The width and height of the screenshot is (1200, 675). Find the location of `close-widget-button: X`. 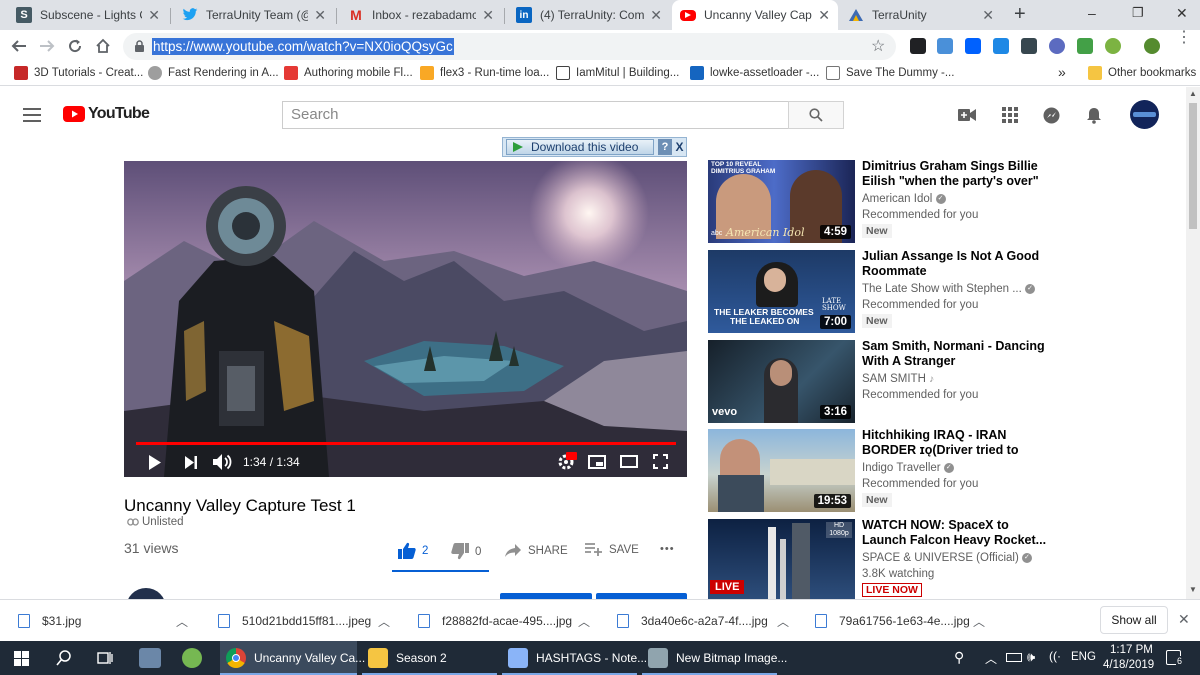

close-widget-button: X is located at coordinates (679, 147).